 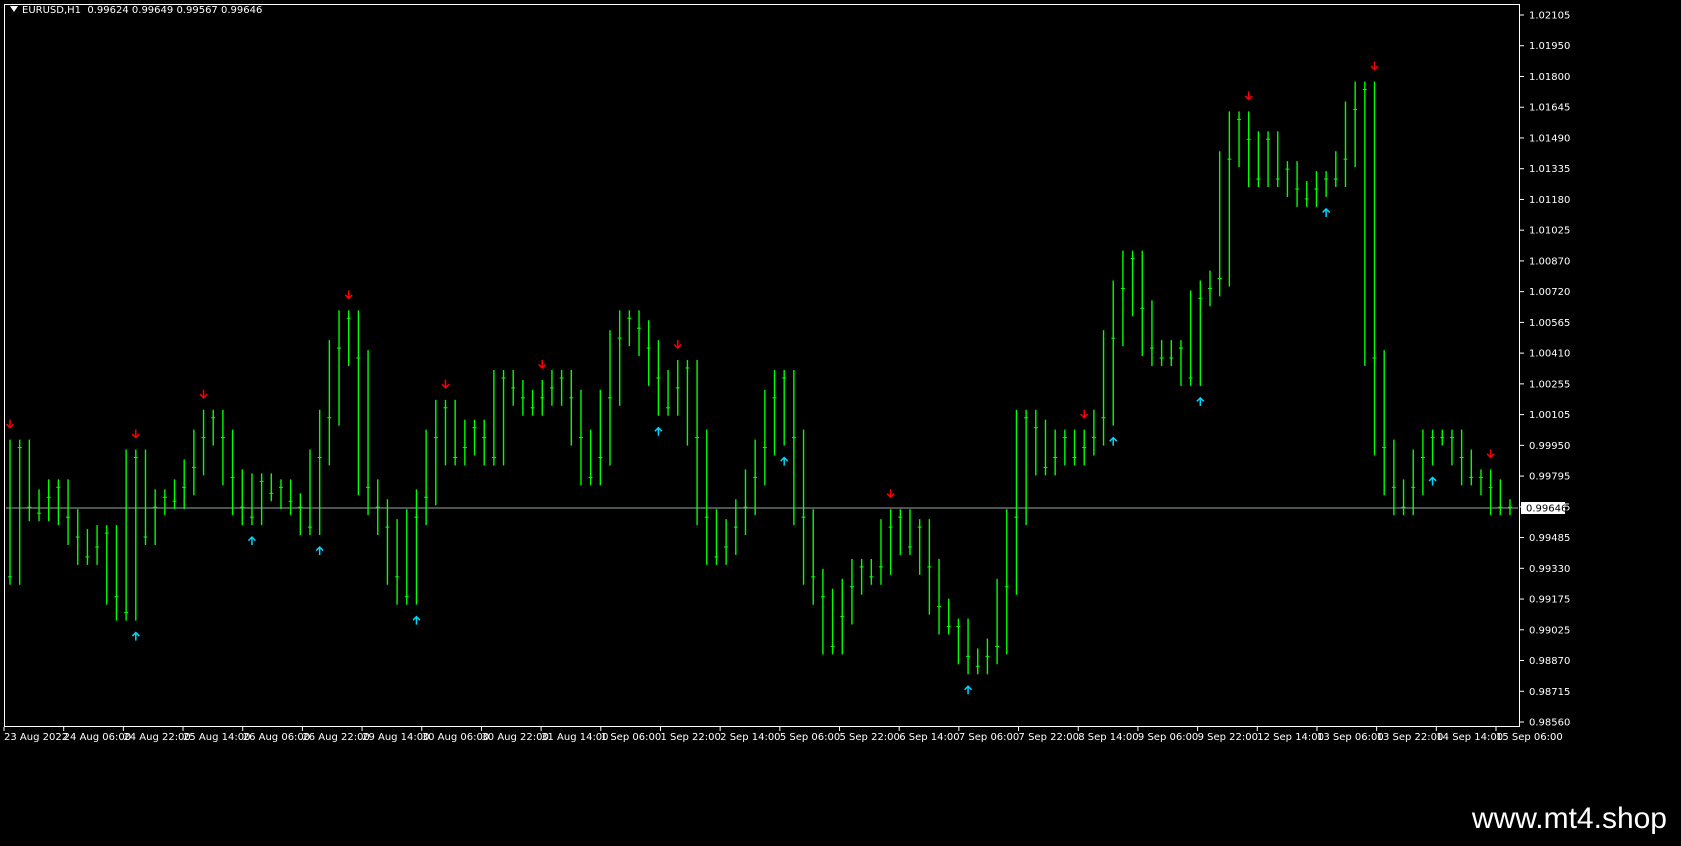 I want to click on time-axis-label: 5 Sep 06:00, so click(x=810, y=737).